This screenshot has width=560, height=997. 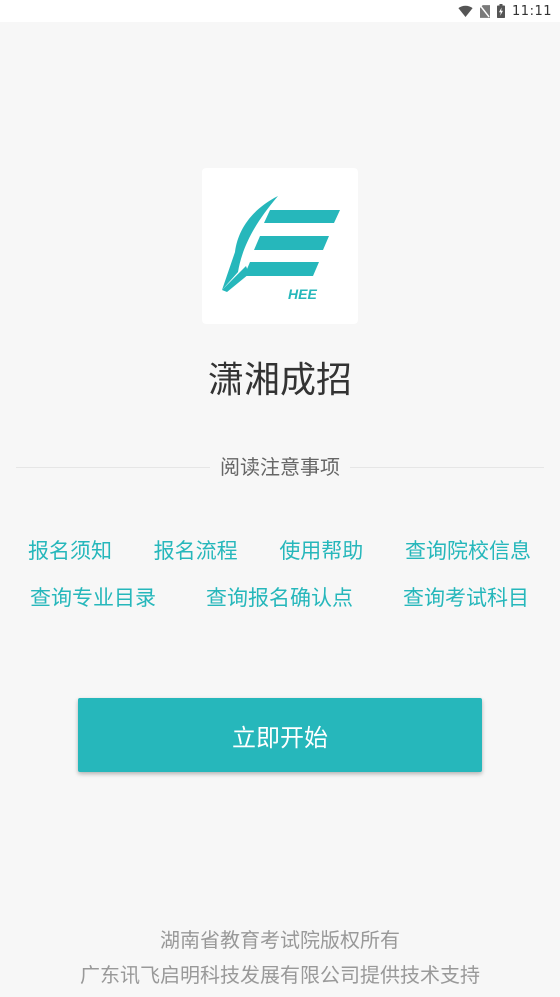 What do you see at coordinates (291, 243) in the screenshot?
I see `logo-bar-middle` at bounding box center [291, 243].